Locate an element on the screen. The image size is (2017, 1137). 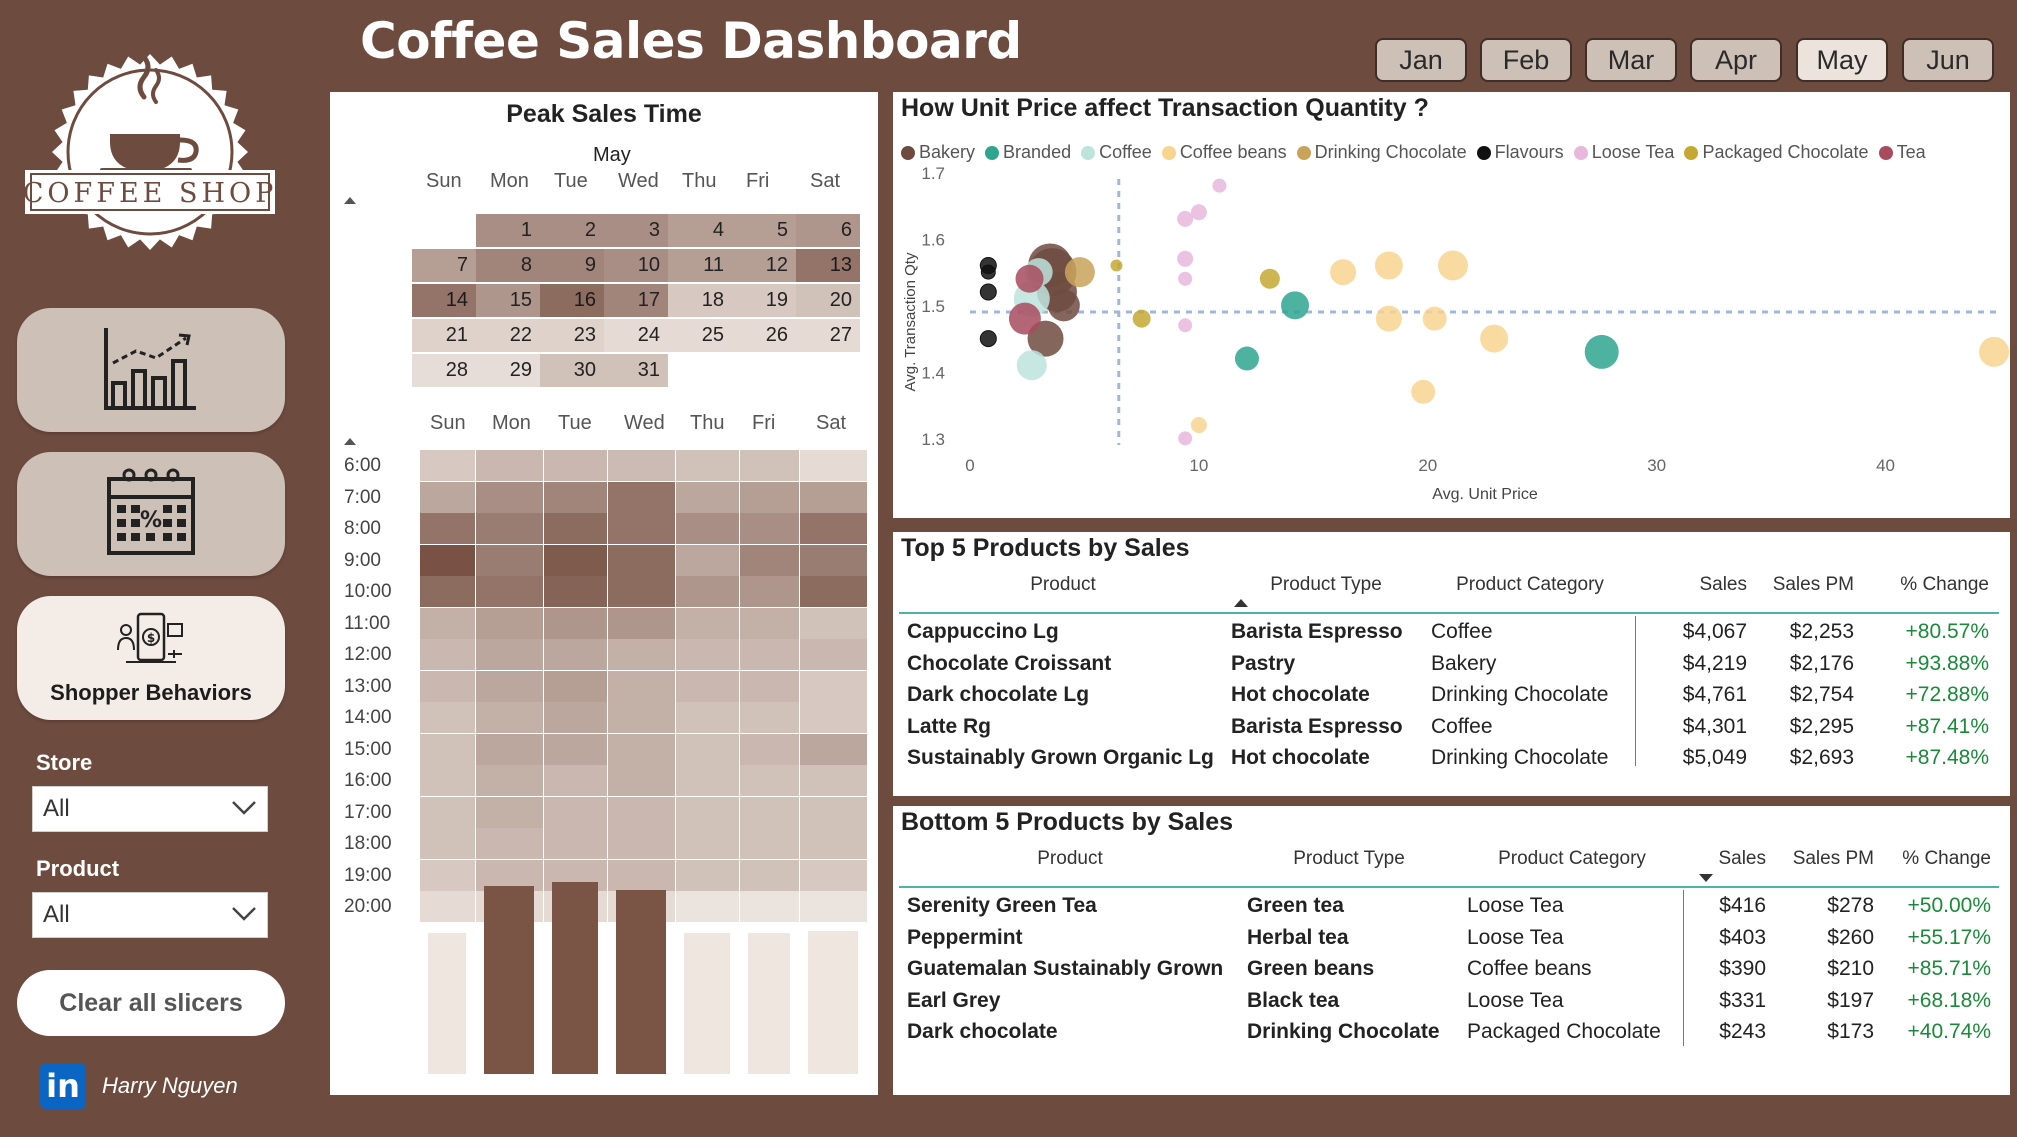
calendar-day-cell: 15 is located at coordinates (508, 300).